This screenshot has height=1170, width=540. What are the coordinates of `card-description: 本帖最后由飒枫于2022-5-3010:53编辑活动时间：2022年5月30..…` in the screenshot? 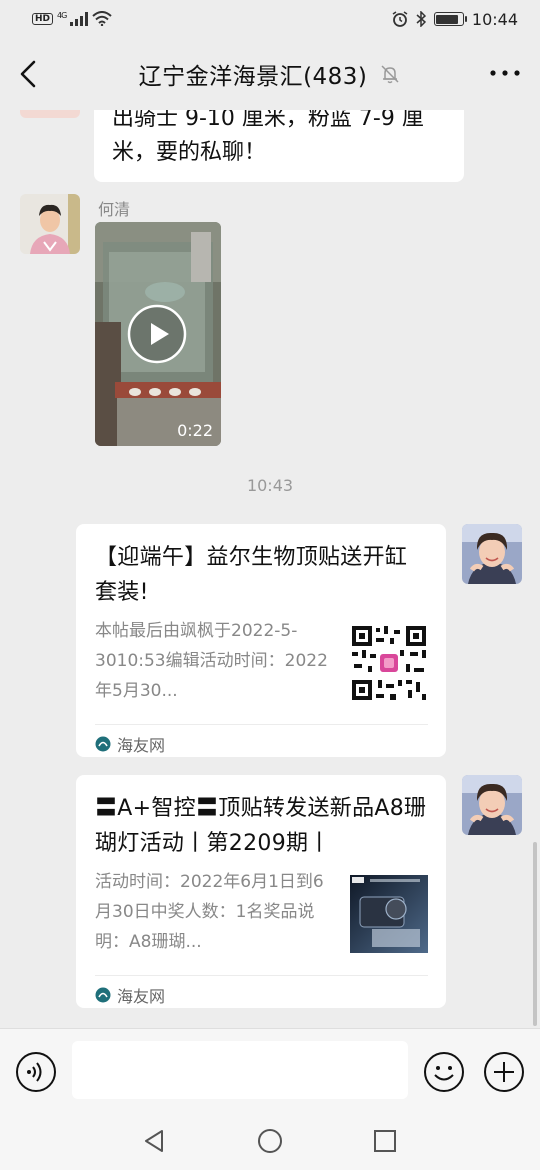 It's located at (211, 661).